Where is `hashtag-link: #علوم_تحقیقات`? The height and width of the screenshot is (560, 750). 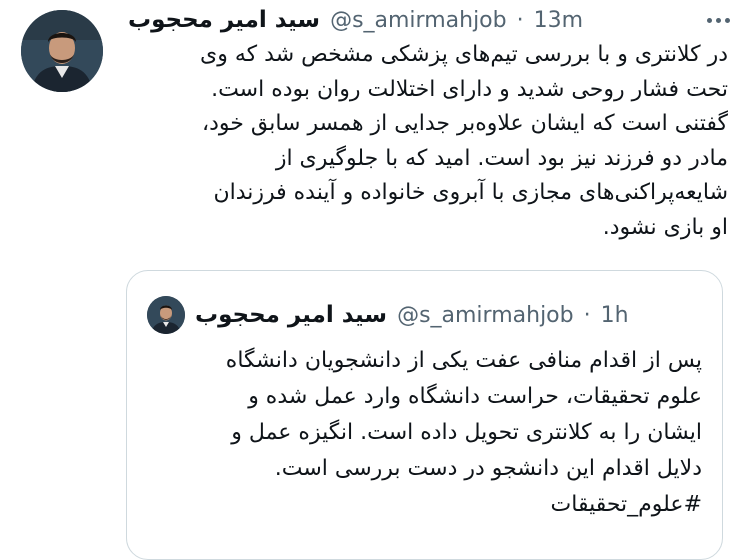
hashtag-link: #علوم_تحقیقات is located at coordinates (626, 504).